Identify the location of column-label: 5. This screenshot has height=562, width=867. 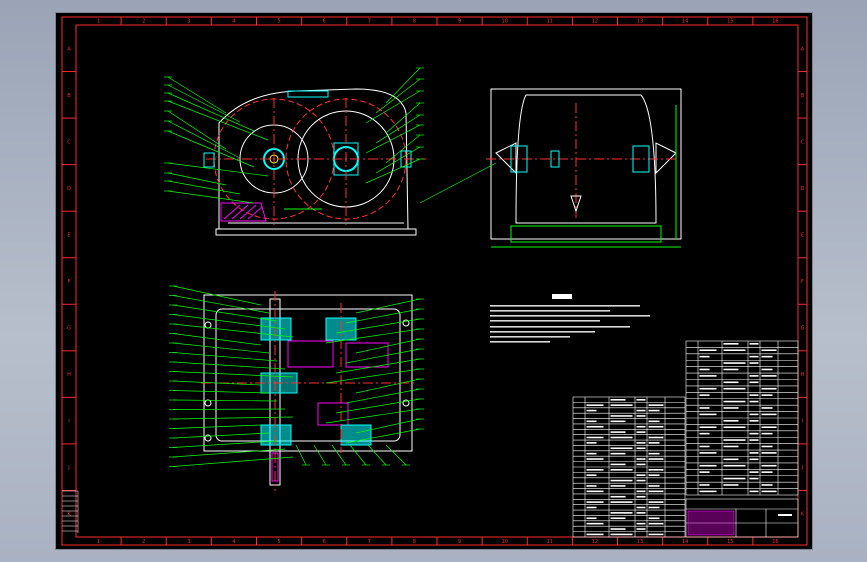
(278, 22).